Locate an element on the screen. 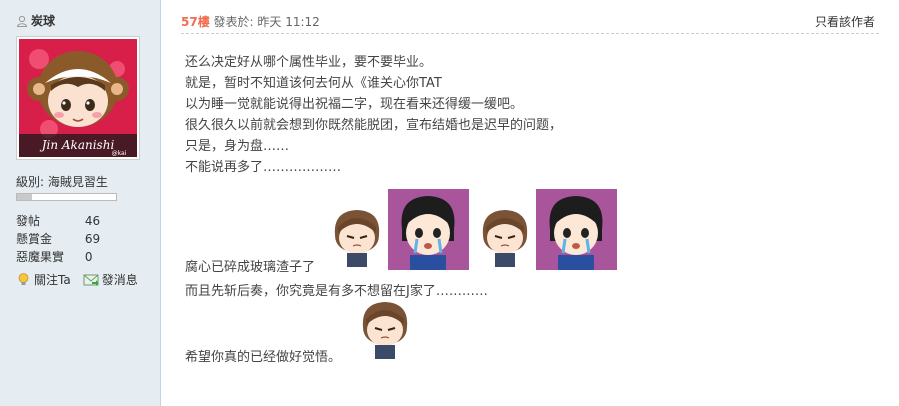 The image size is (899, 406). post-line: 腐心已碎成玻璃渣子了 is located at coordinates (250, 267).